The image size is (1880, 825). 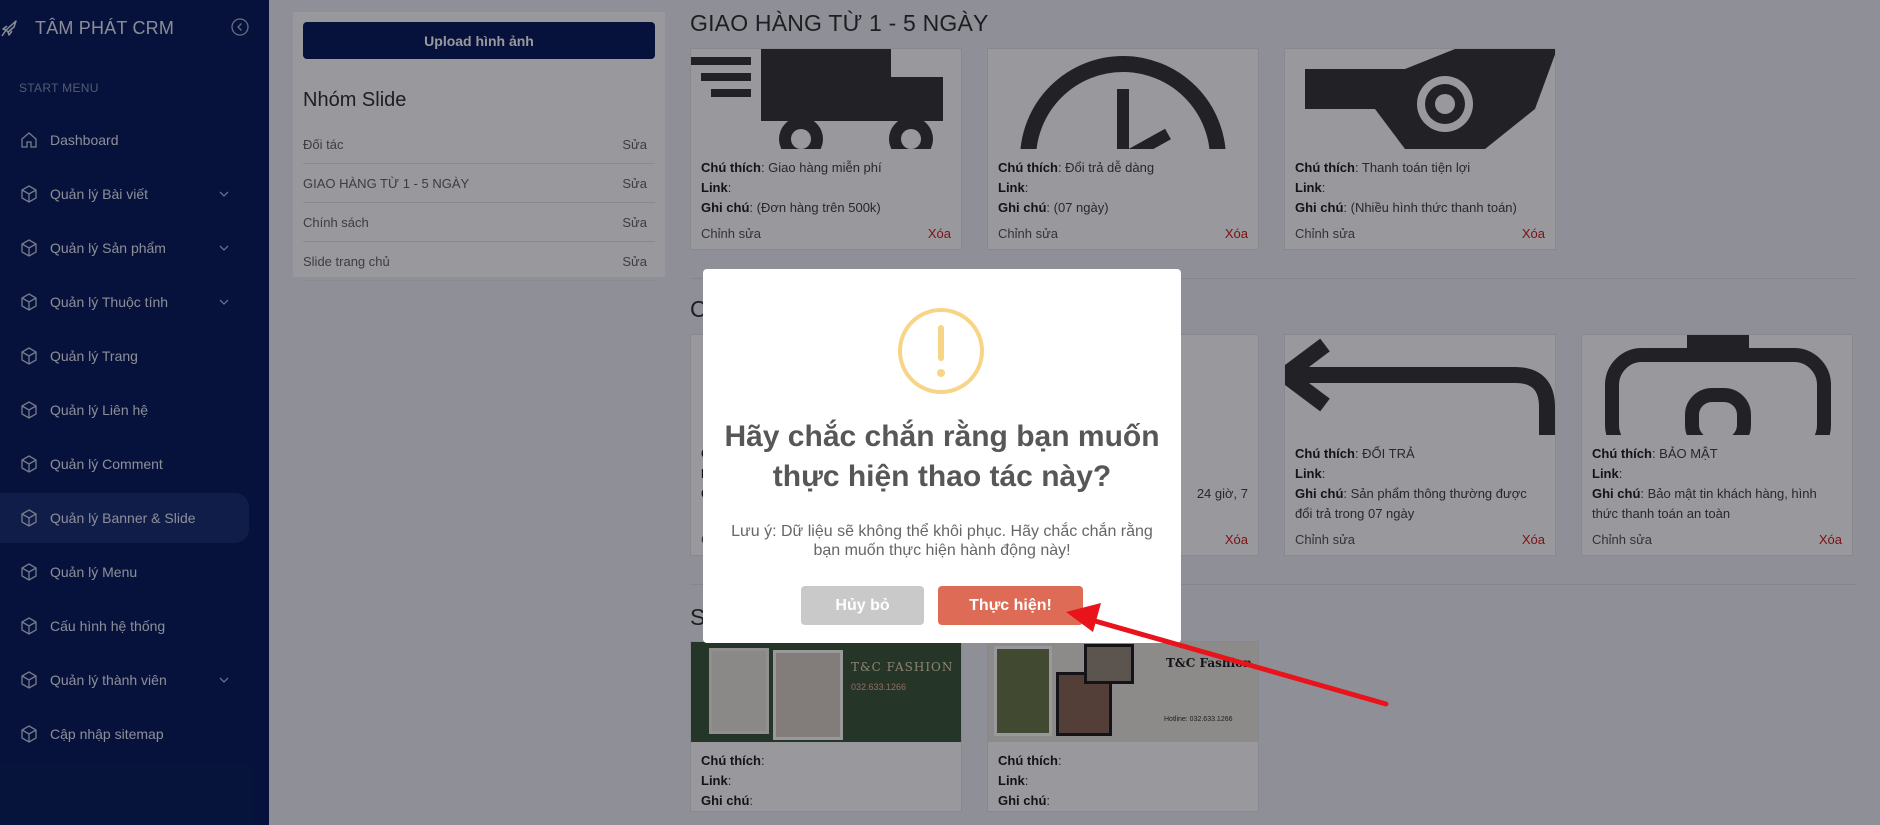 I want to click on warning-icon, so click(x=941, y=351).